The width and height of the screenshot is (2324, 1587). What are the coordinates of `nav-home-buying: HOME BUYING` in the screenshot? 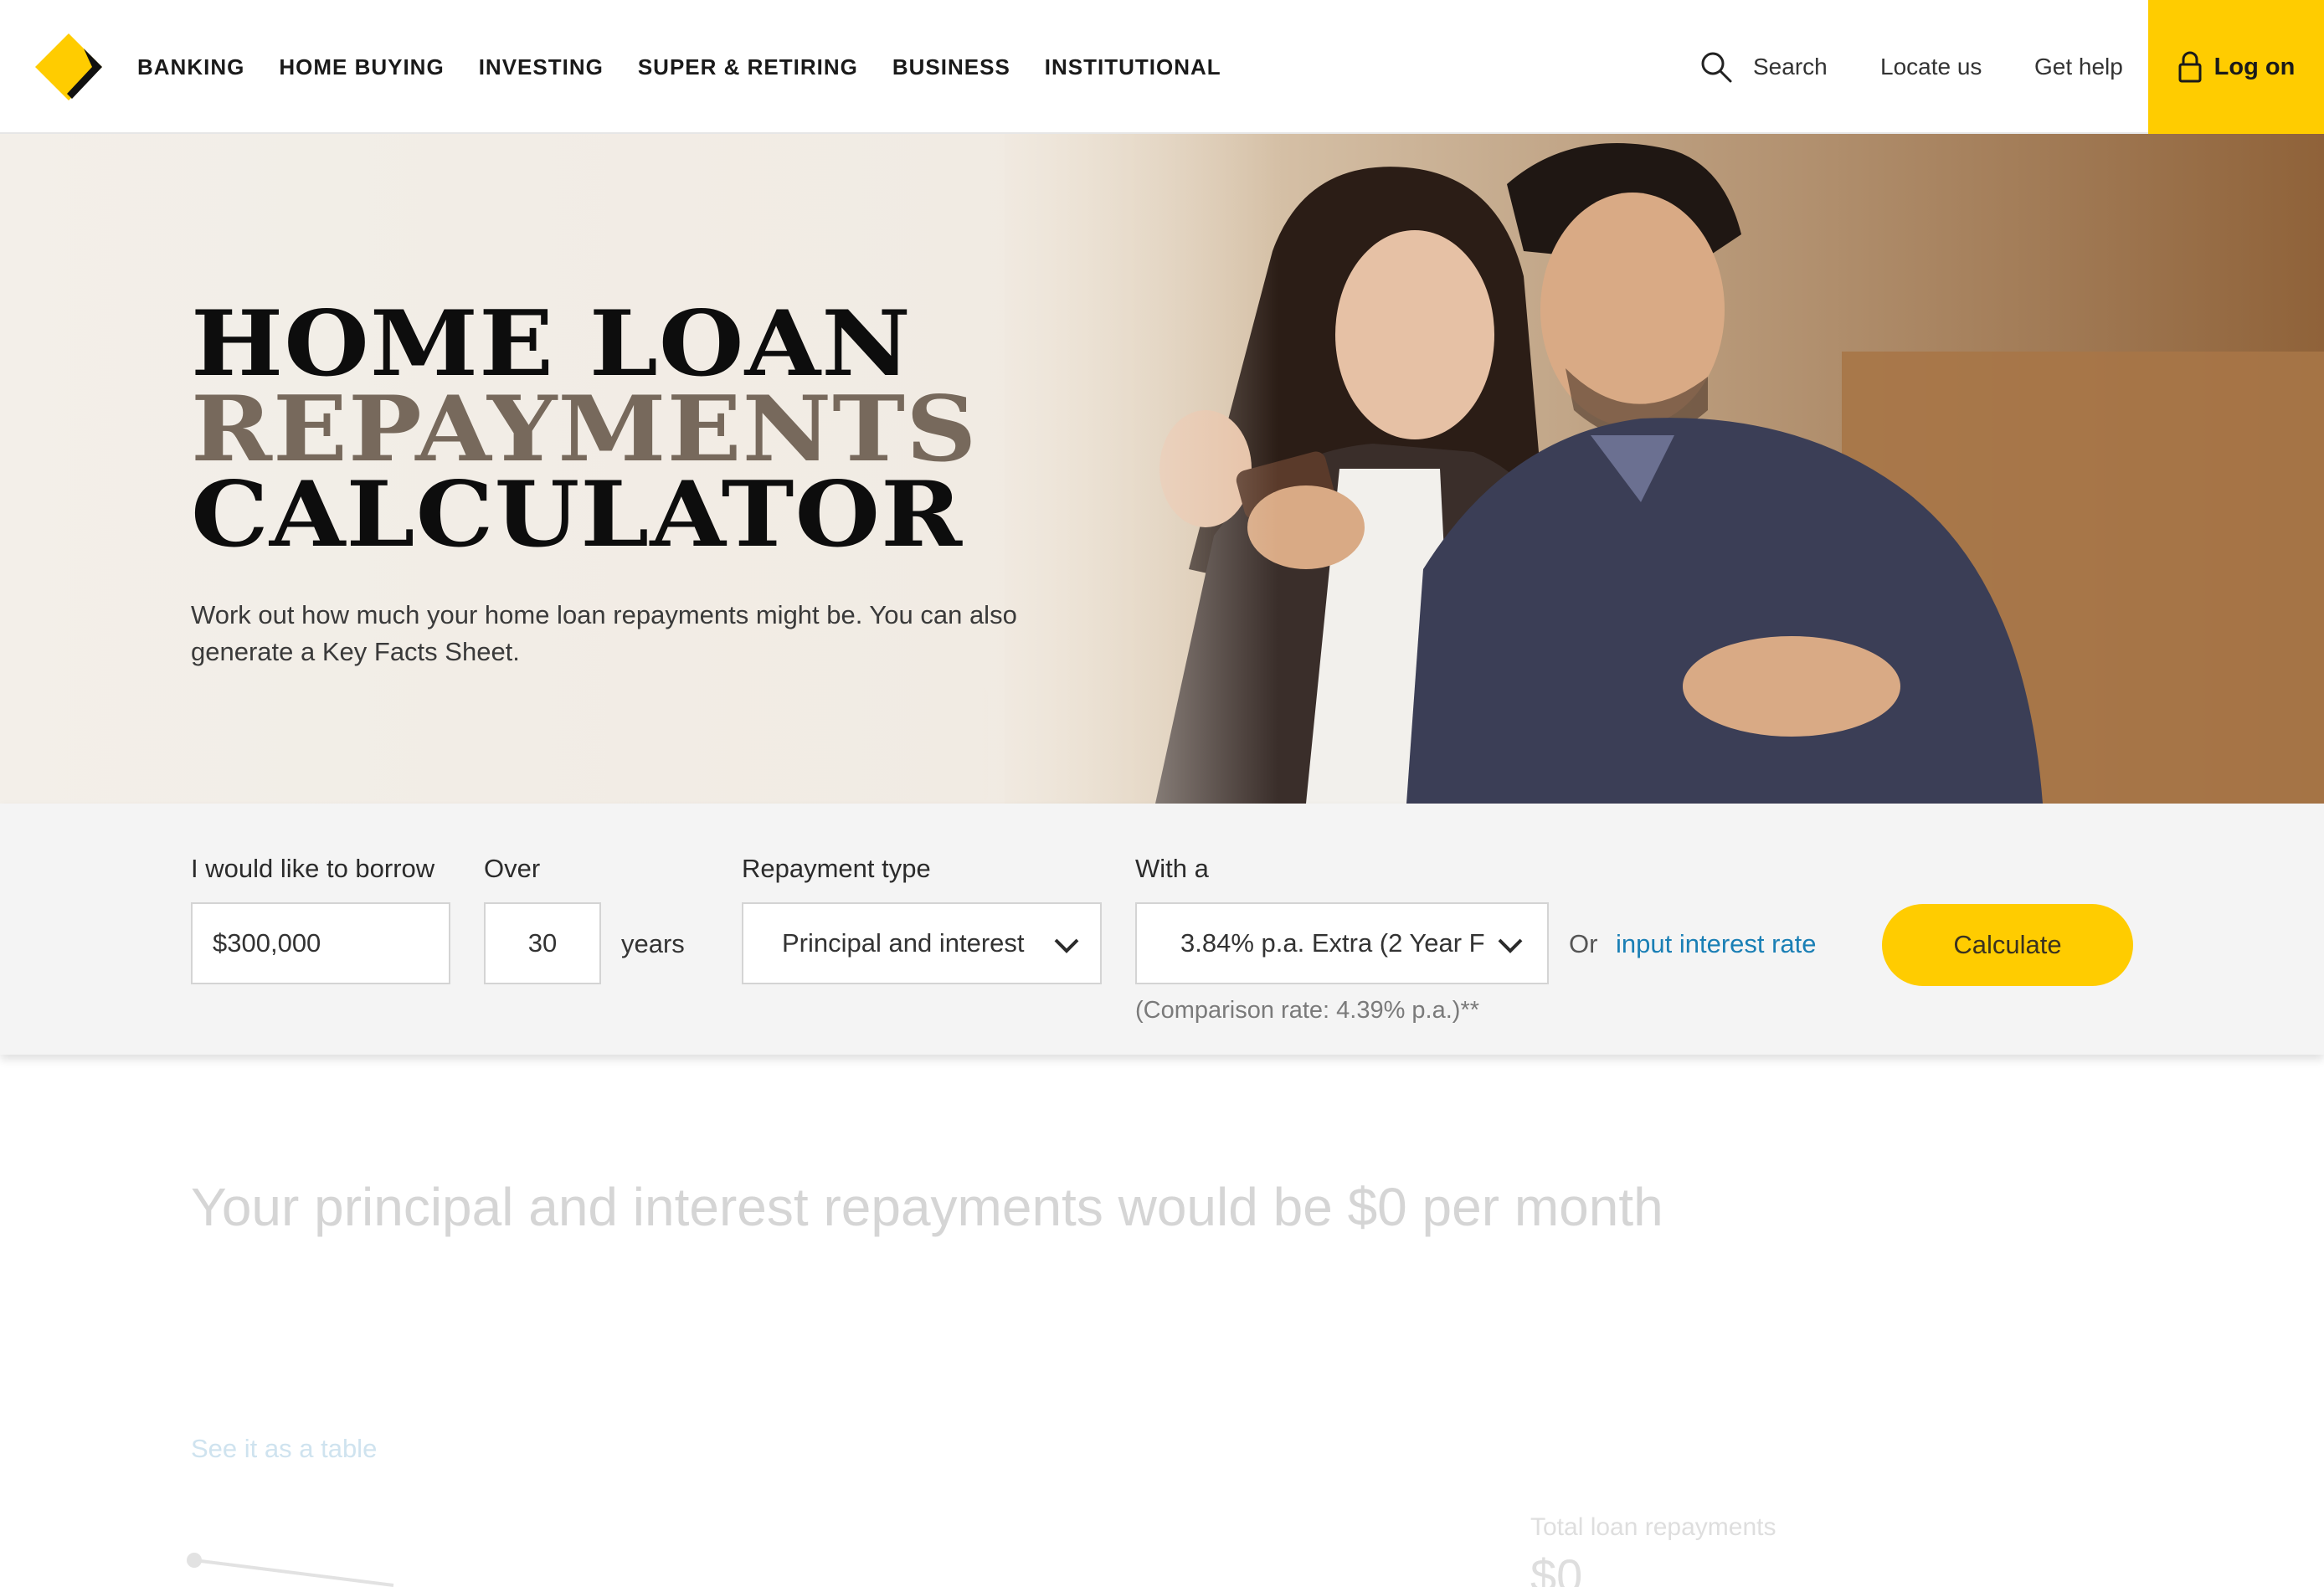 It's located at (361, 67).